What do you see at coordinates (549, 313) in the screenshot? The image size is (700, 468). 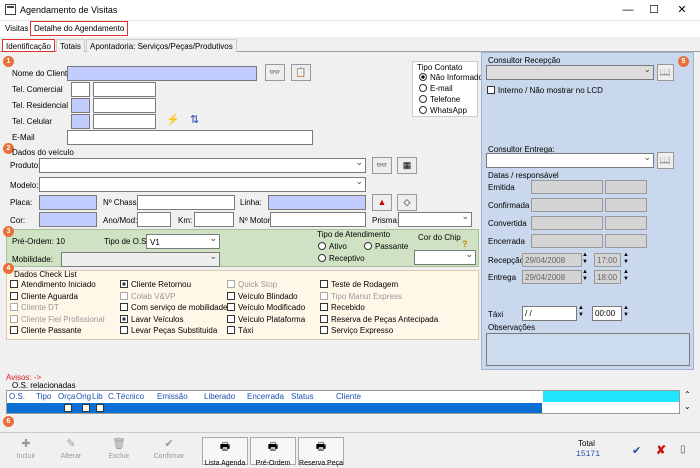 I see `taxi-date: / /` at bounding box center [549, 313].